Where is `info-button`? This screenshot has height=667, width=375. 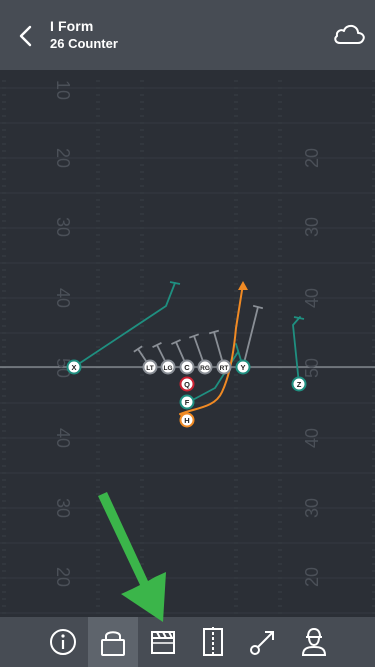 info-button is located at coordinates (63, 642).